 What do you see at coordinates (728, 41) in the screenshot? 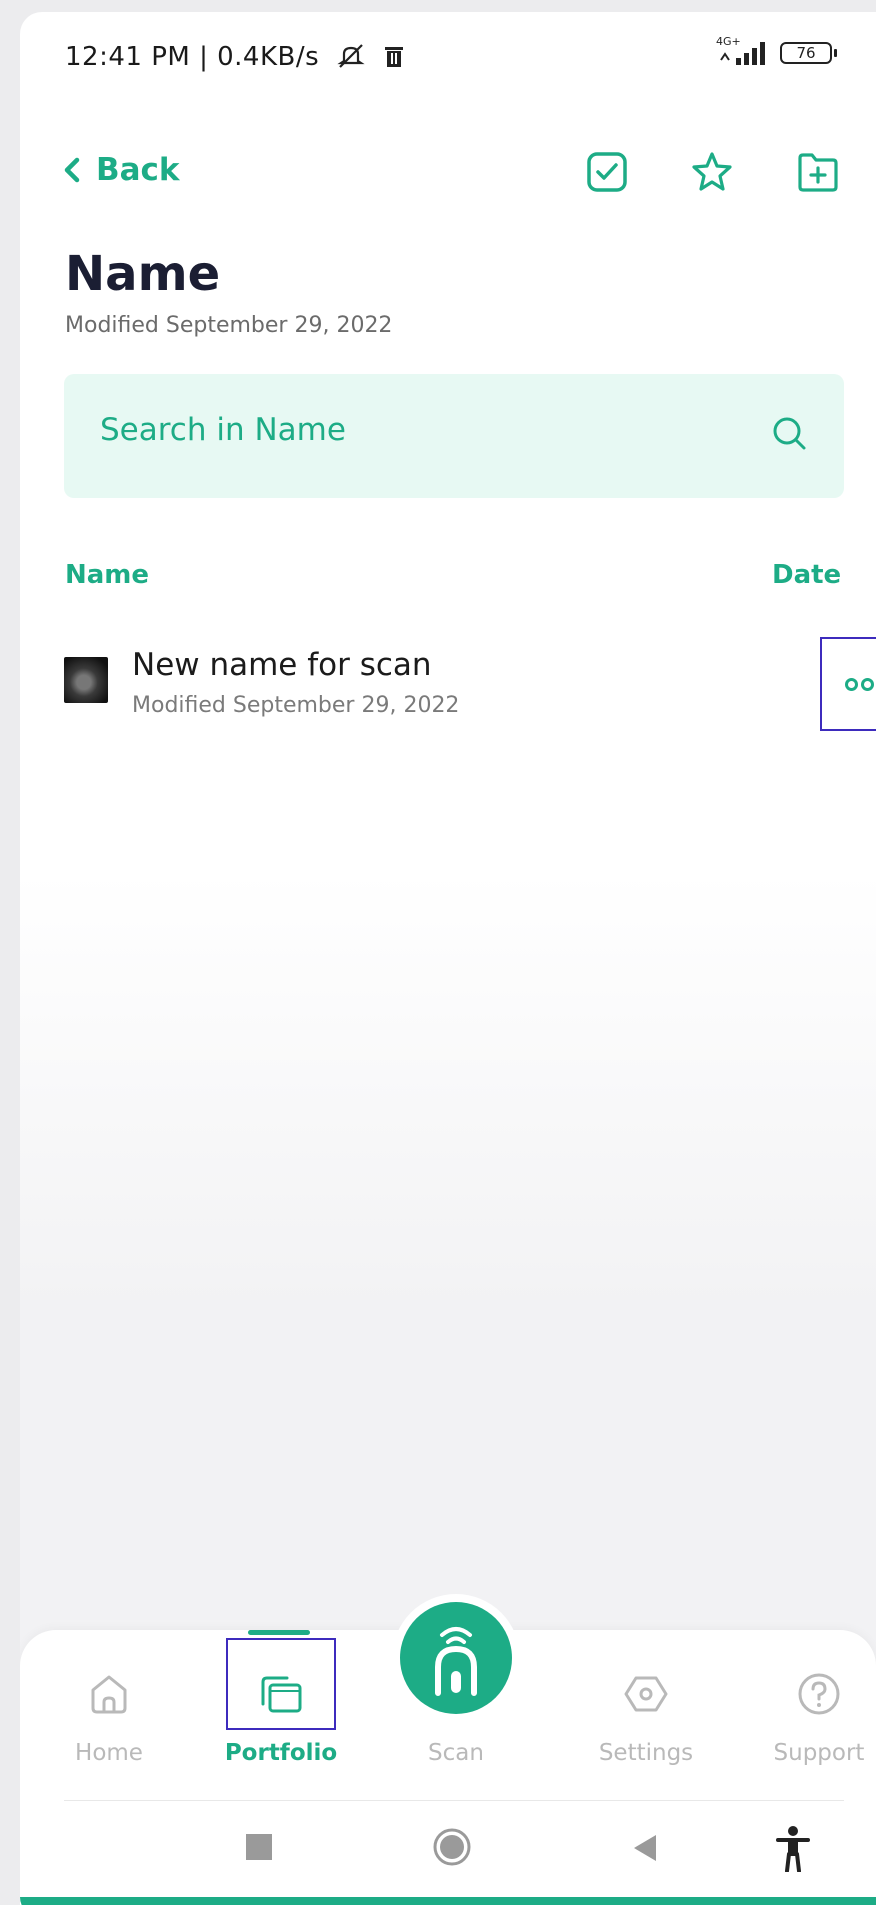
I see `network-type: 4G+` at bounding box center [728, 41].